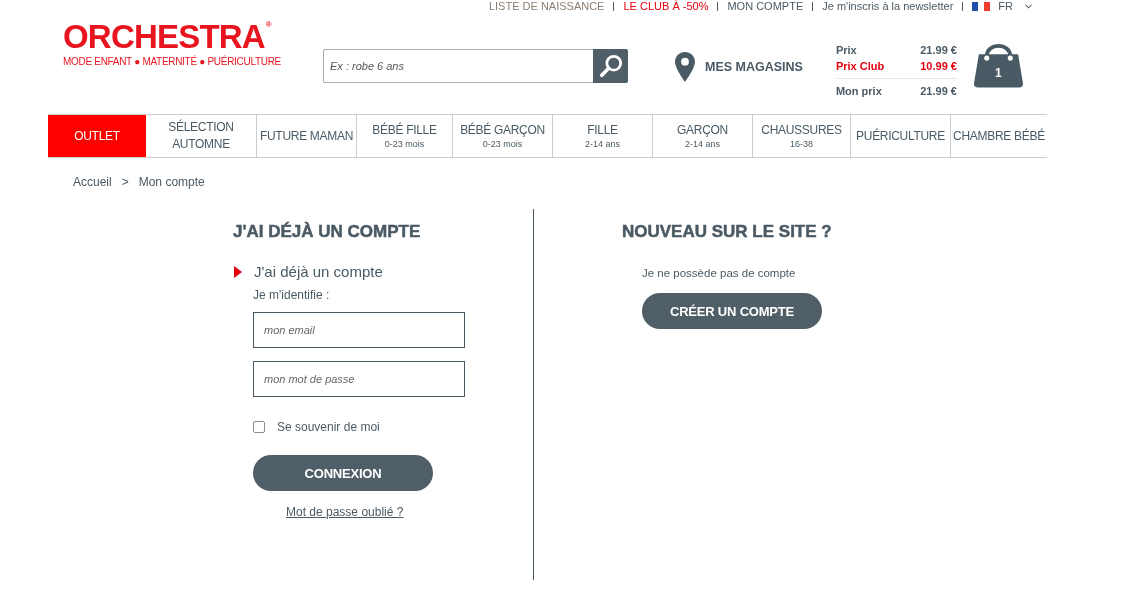 The height and width of the screenshot is (614, 1135). Describe the element at coordinates (846, 50) in the screenshot. I see `price-label: Prix` at that location.